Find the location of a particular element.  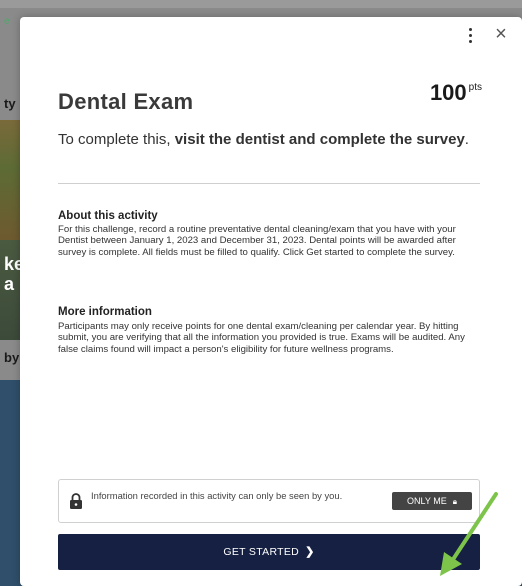

visibility-badge-label: ONLY ME is located at coordinates (427, 501).